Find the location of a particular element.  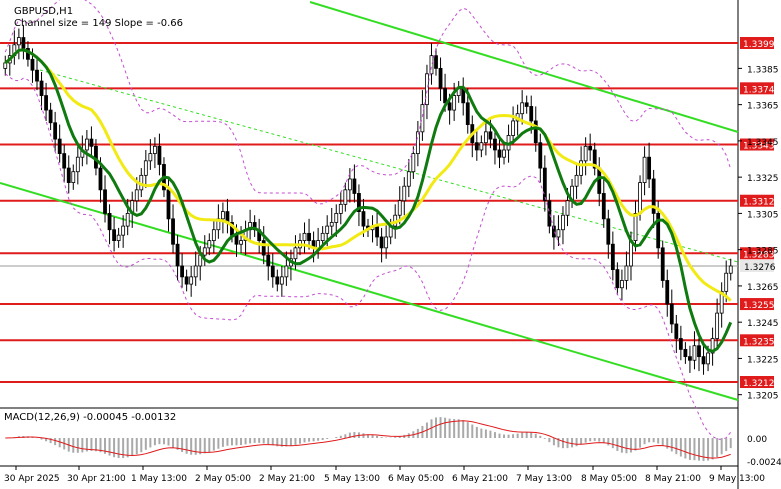

level-price-label: 1.3255 is located at coordinates (759, 306).